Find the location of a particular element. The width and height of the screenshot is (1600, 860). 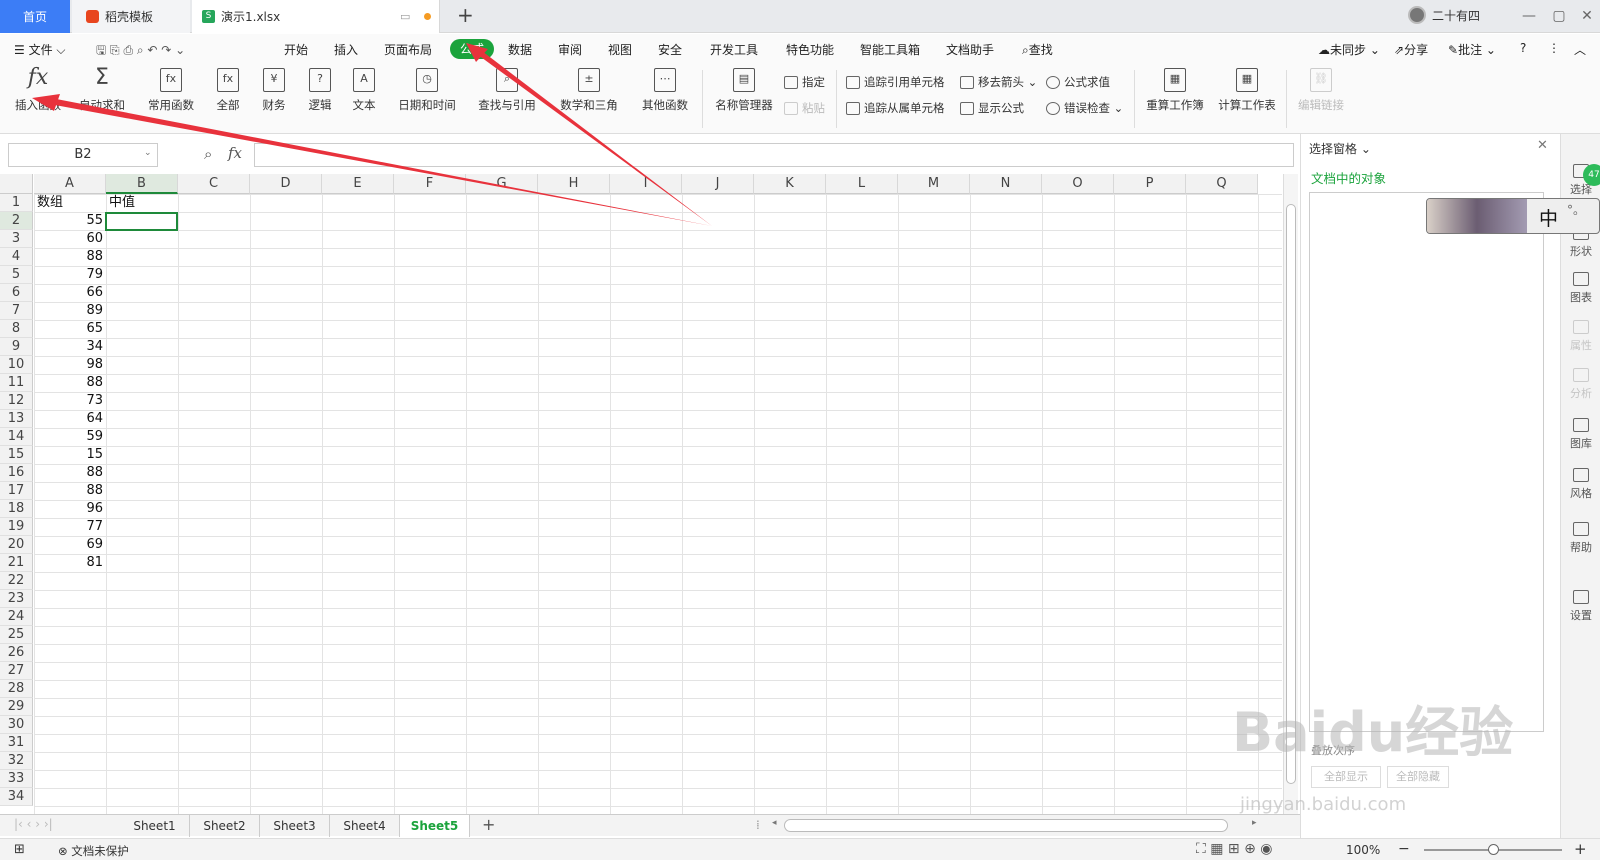

annotation-arrows is located at coordinates (372, 134).